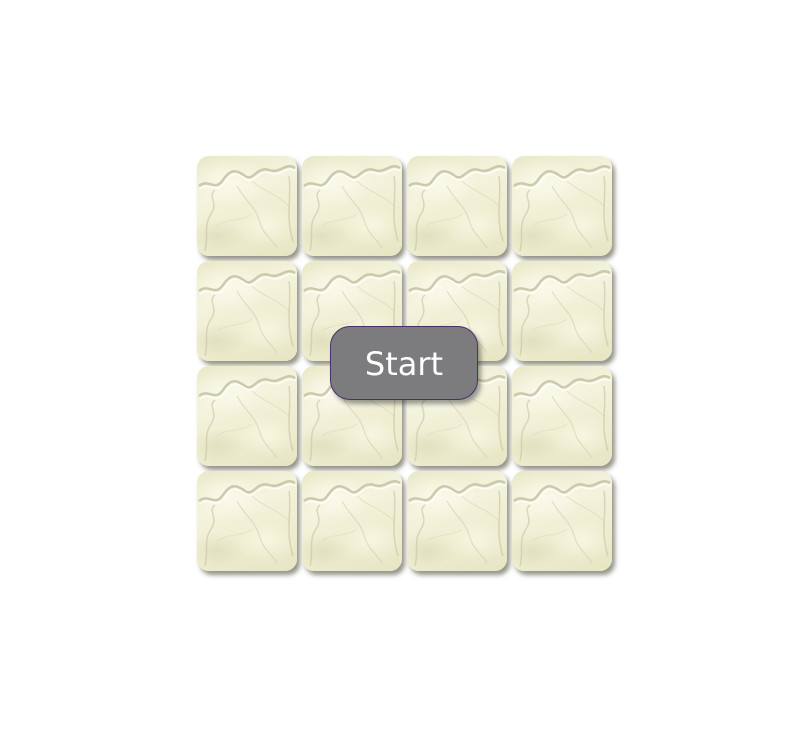 Image resolution: width=812 pixels, height=748 pixels. What do you see at coordinates (404, 363) in the screenshot?
I see `start-button: Start` at bounding box center [404, 363].